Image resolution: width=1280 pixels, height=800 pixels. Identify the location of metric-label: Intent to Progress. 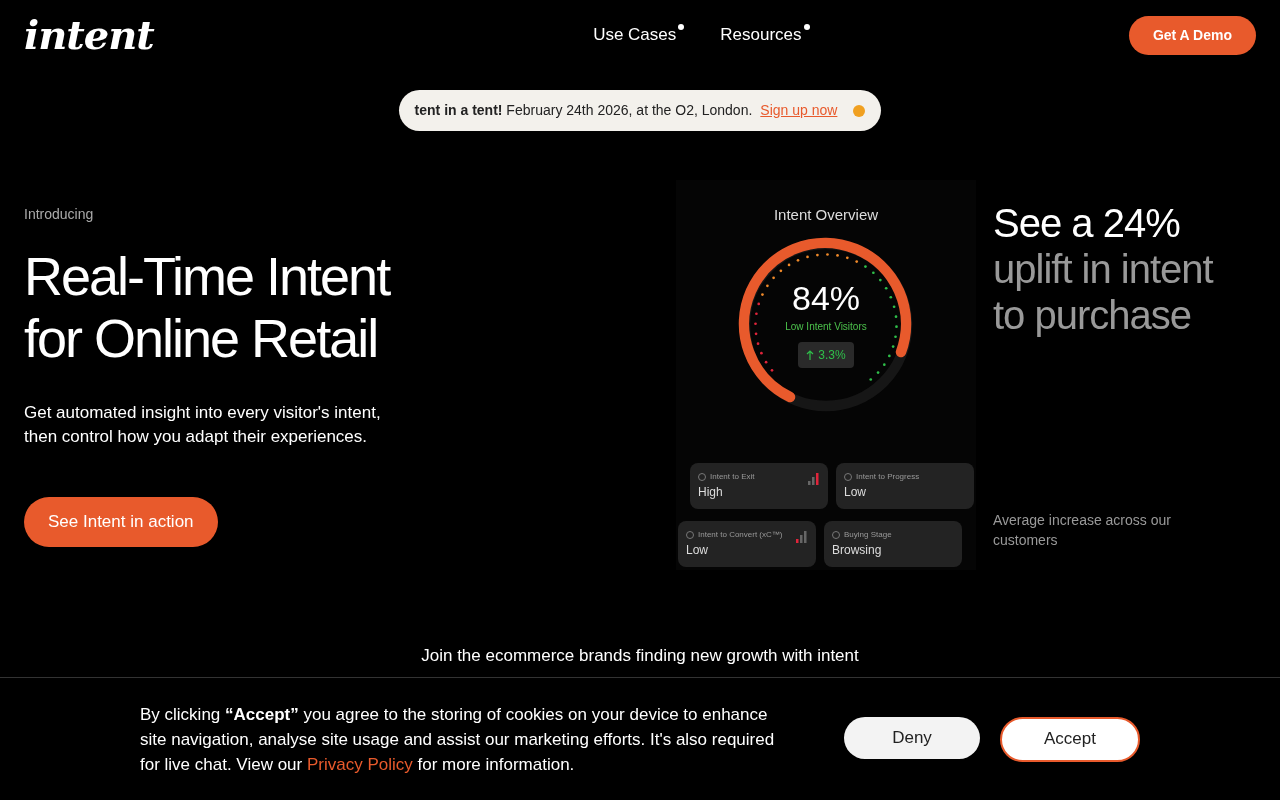
(888, 476).